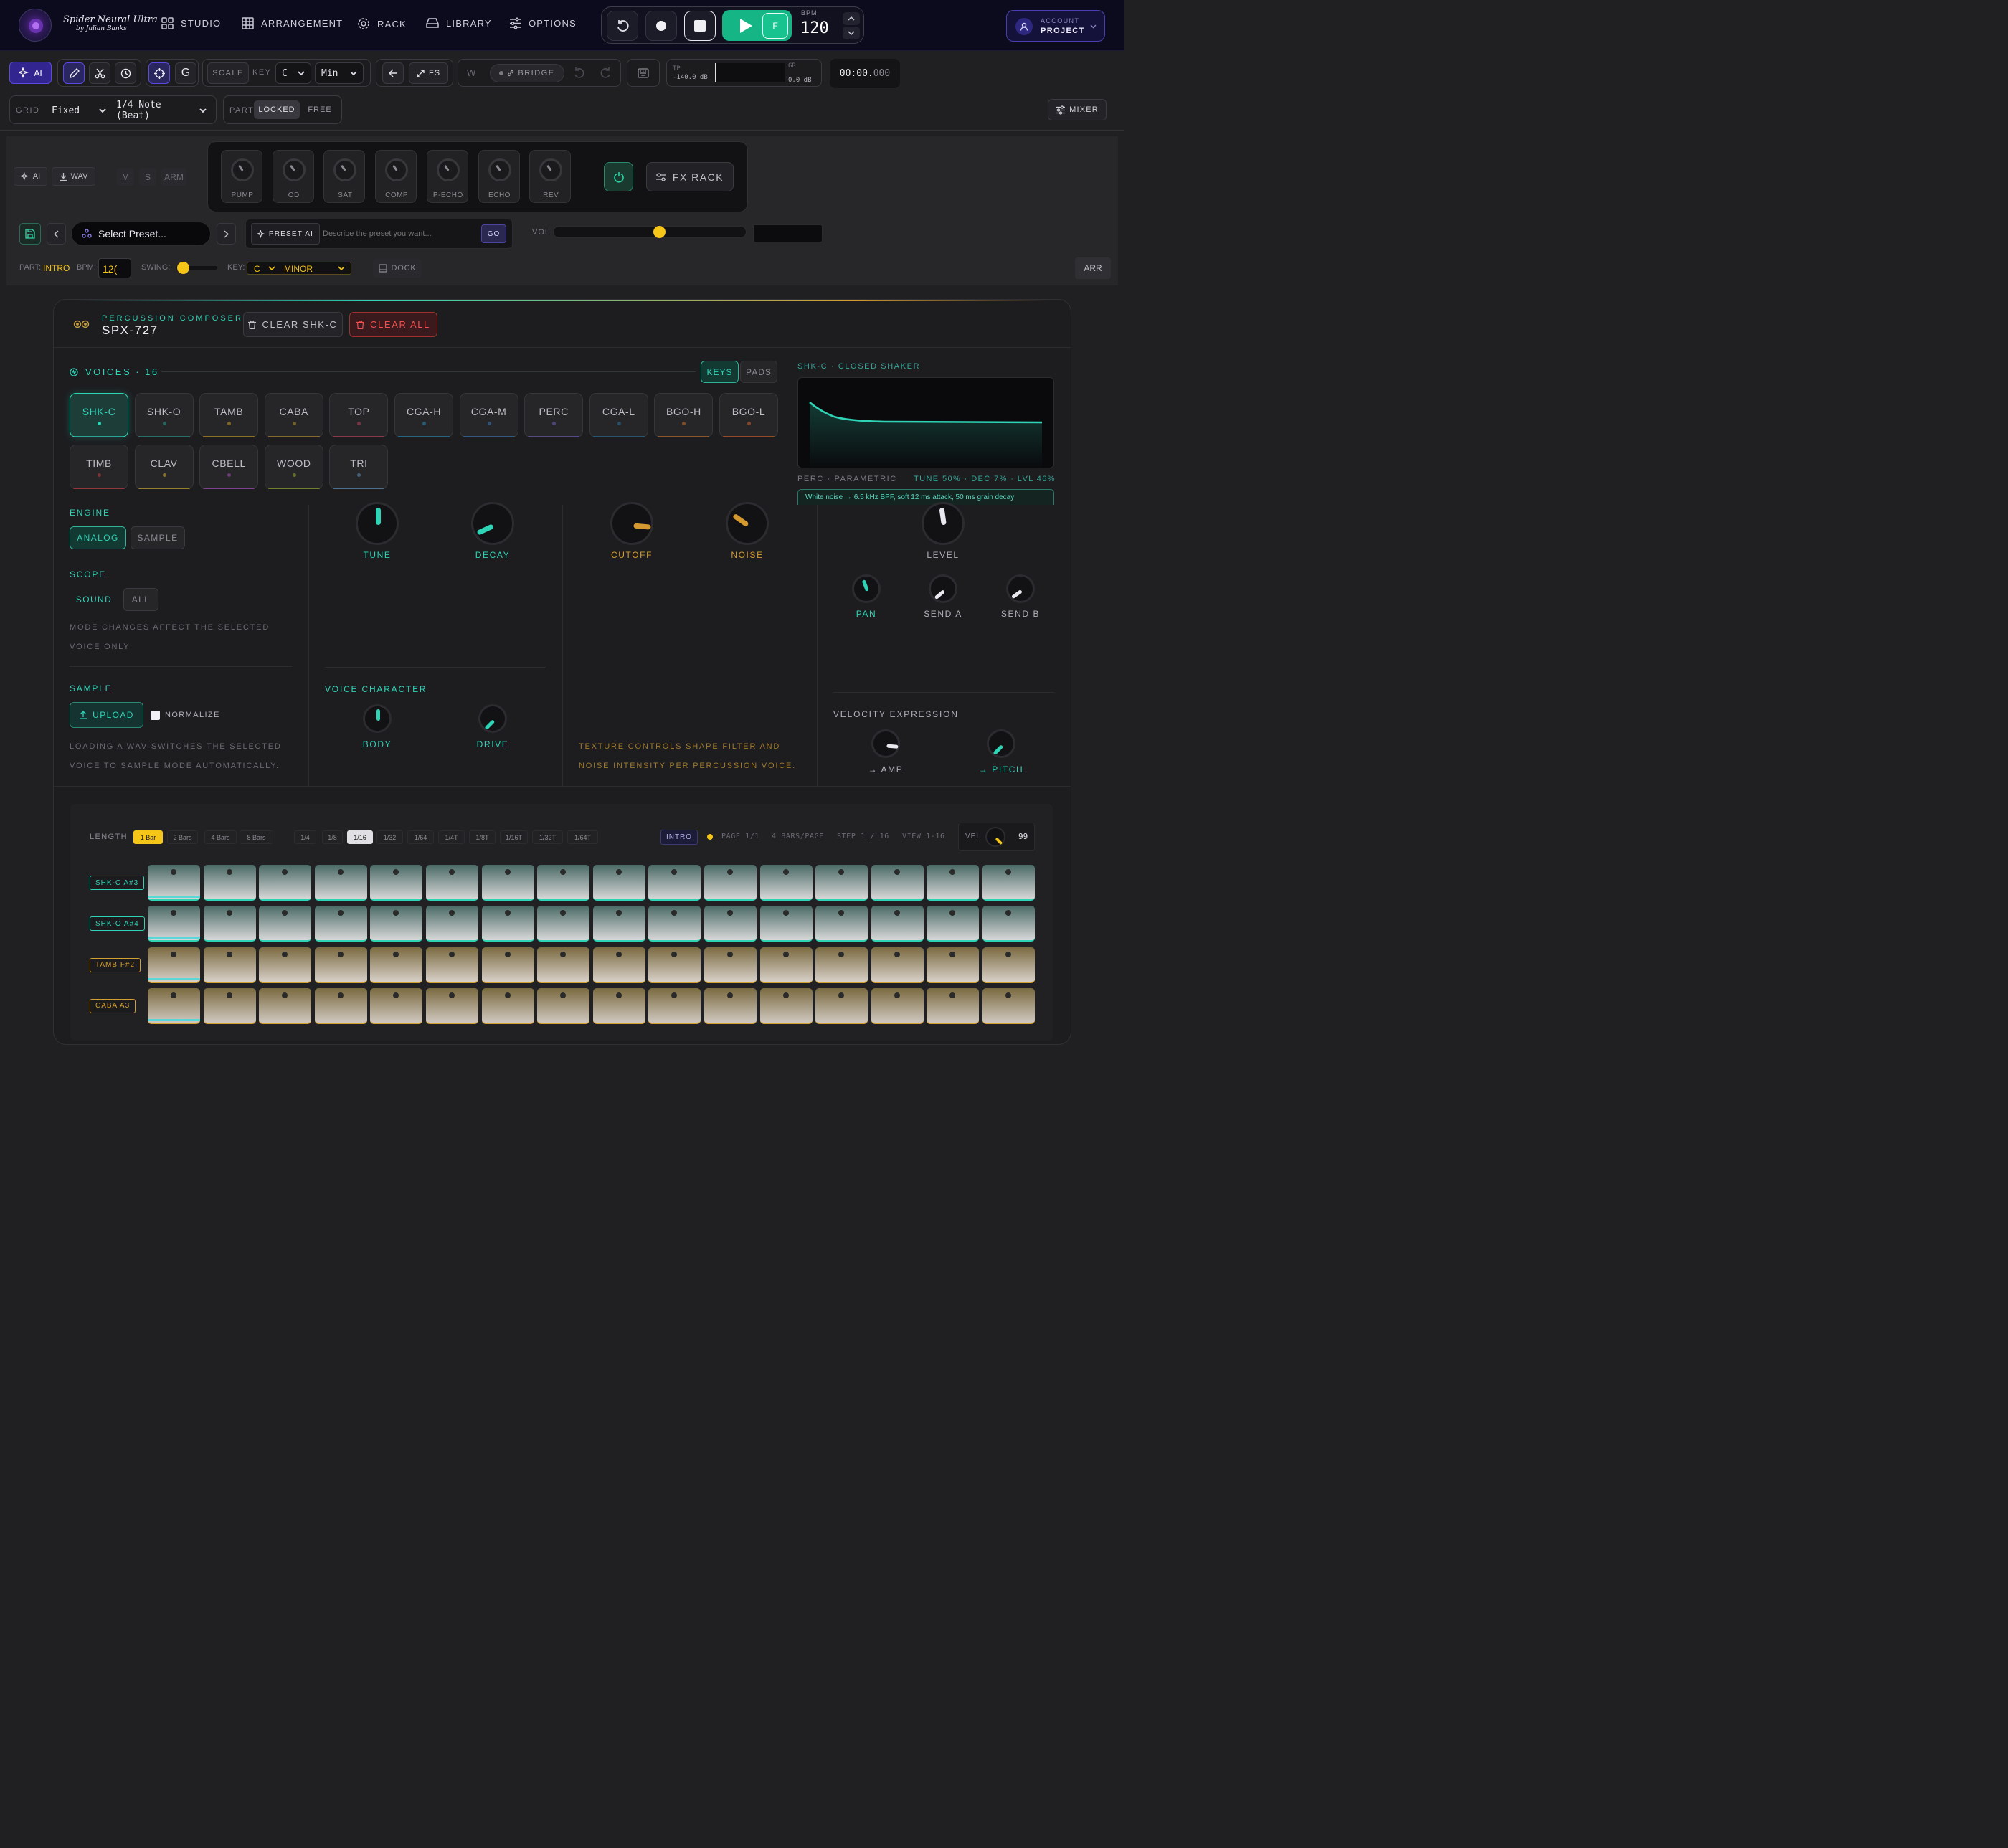 The width and height of the screenshot is (2008, 1848). I want to click on keys-toggle: KEYS, so click(720, 372).